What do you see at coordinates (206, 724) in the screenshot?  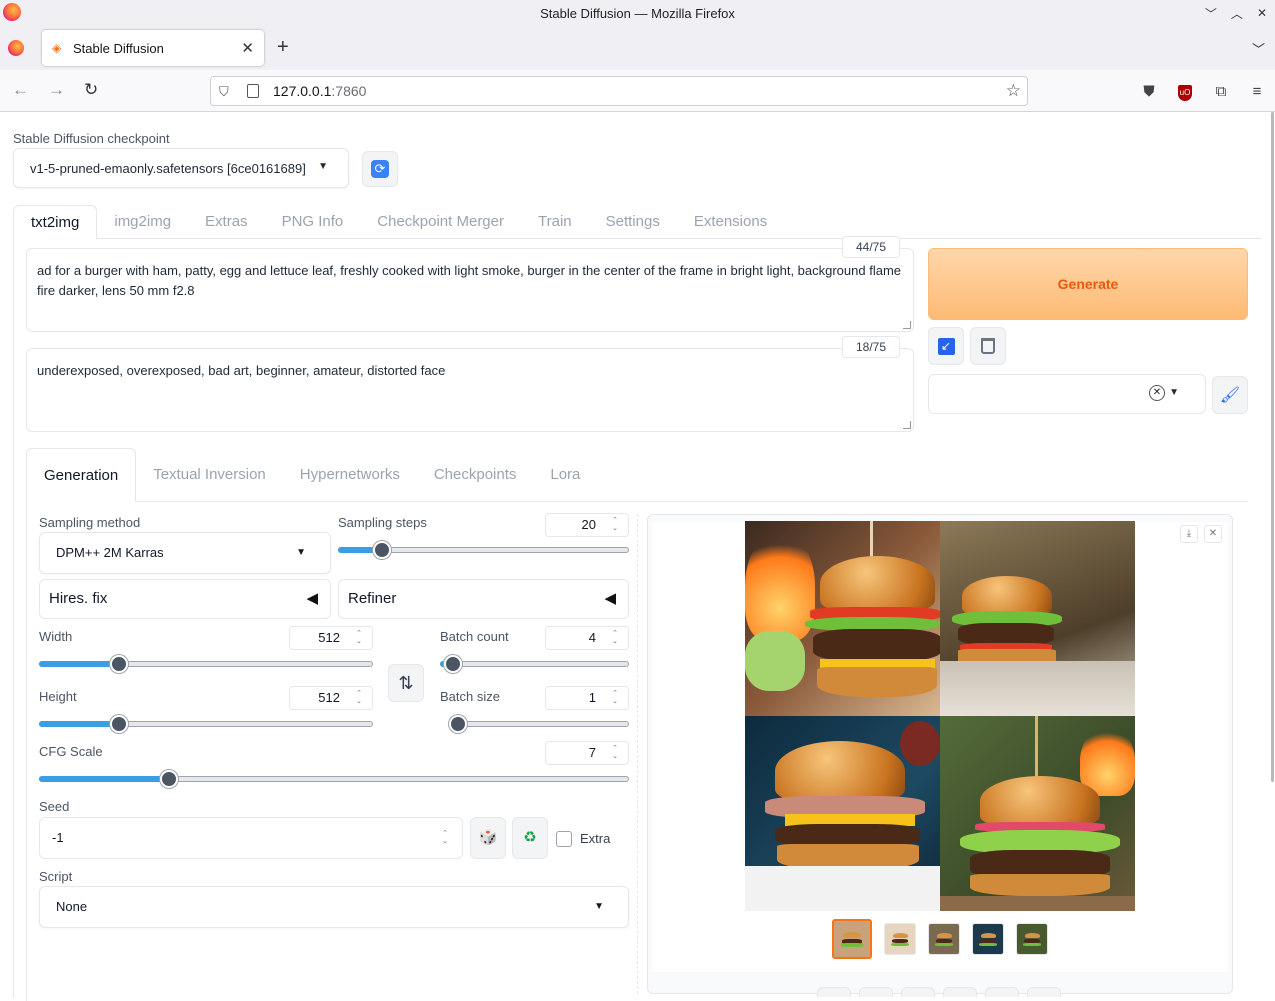 I see `height-slider` at bounding box center [206, 724].